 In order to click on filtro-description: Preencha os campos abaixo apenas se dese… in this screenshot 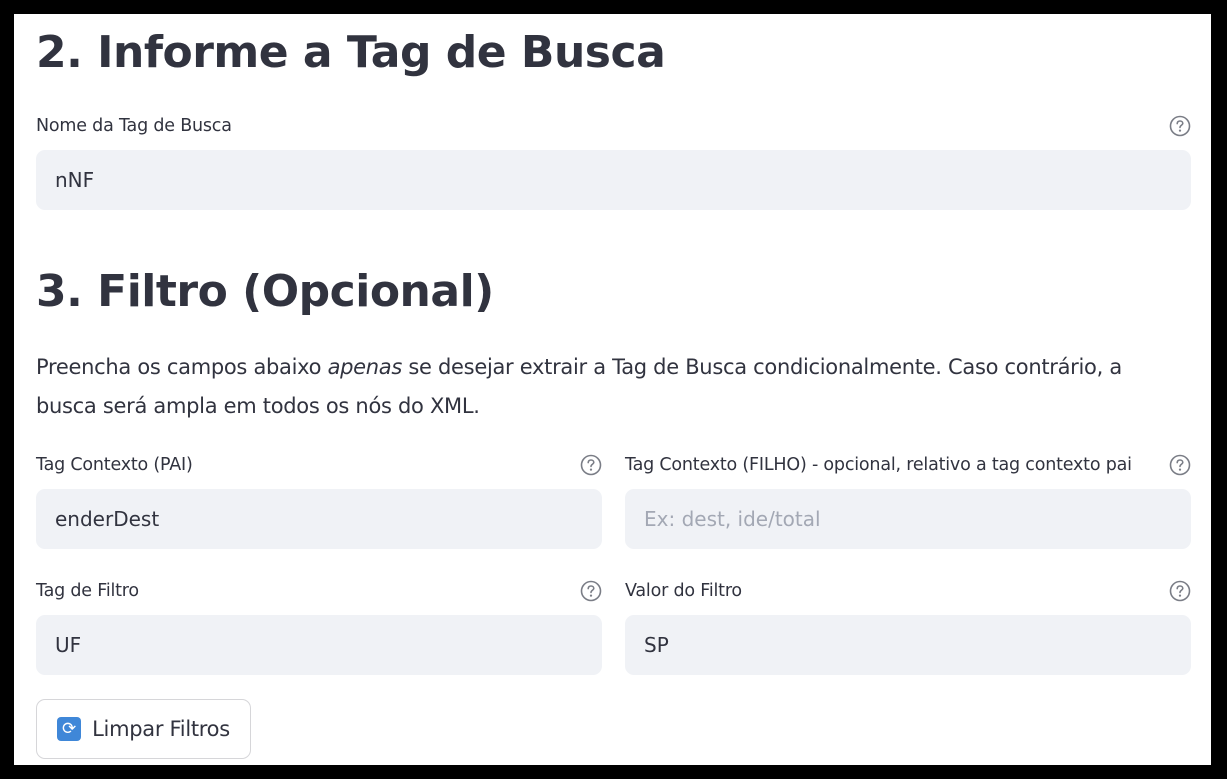, I will do `click(579, 386)`.